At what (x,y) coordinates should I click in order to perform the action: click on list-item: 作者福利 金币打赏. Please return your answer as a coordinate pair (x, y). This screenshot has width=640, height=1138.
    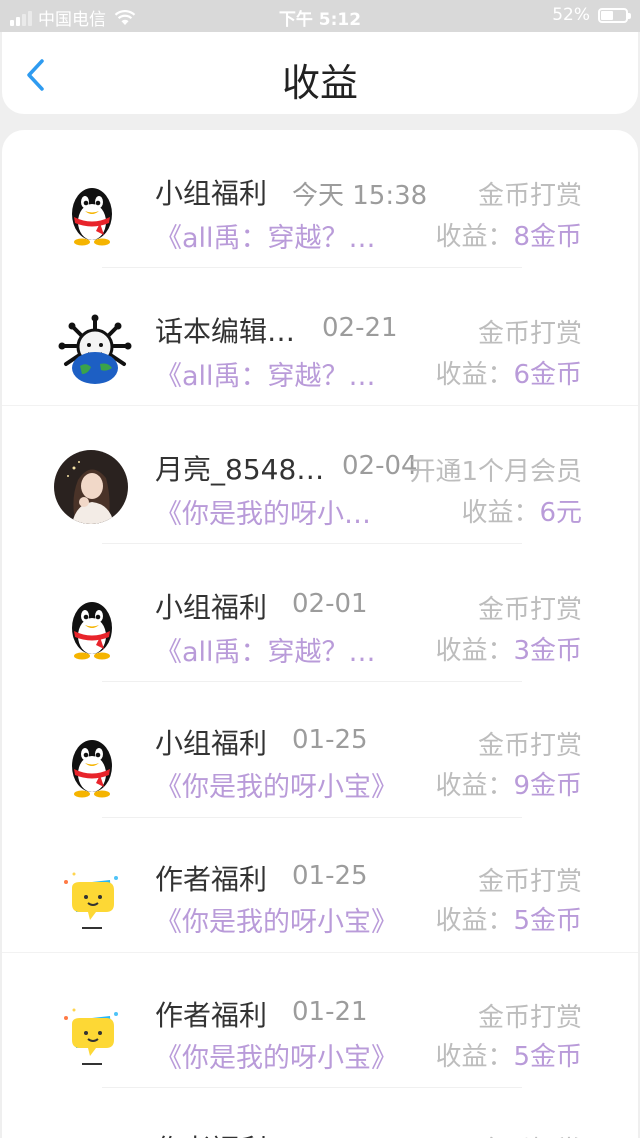
    Looking at the image, I should click on (320, 1114).